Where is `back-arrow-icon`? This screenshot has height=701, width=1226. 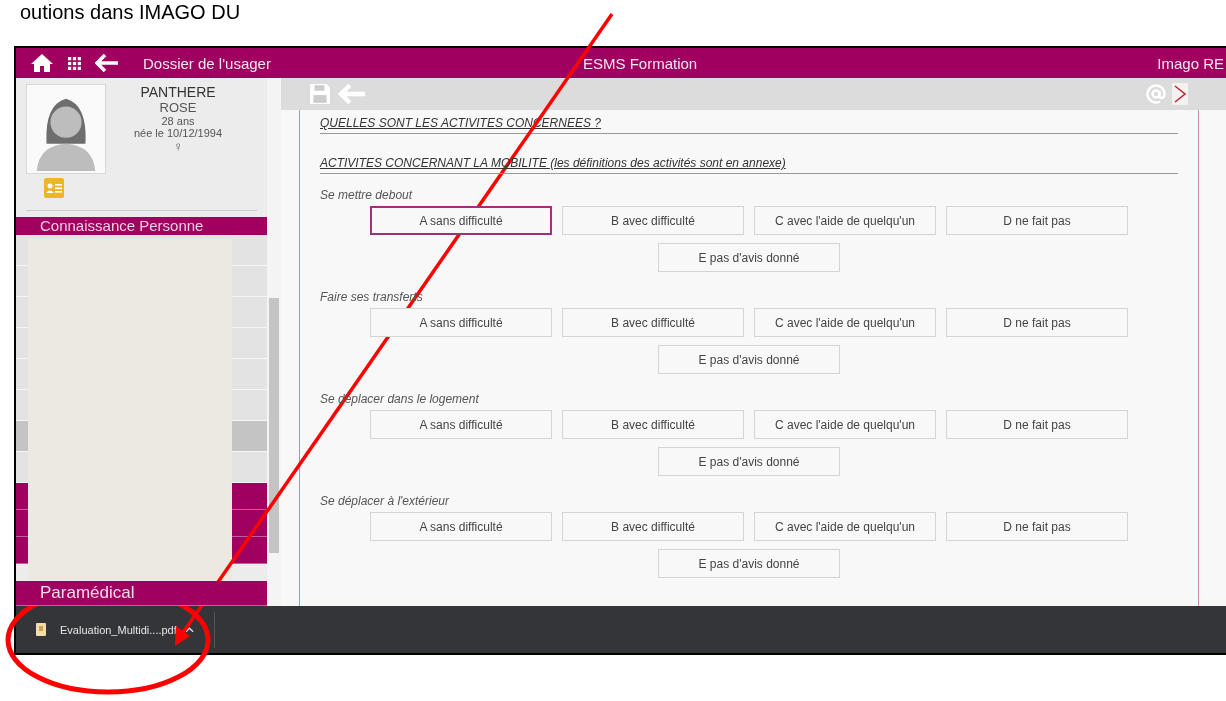 back-arrow-icon is located at coordinates (107, 63).